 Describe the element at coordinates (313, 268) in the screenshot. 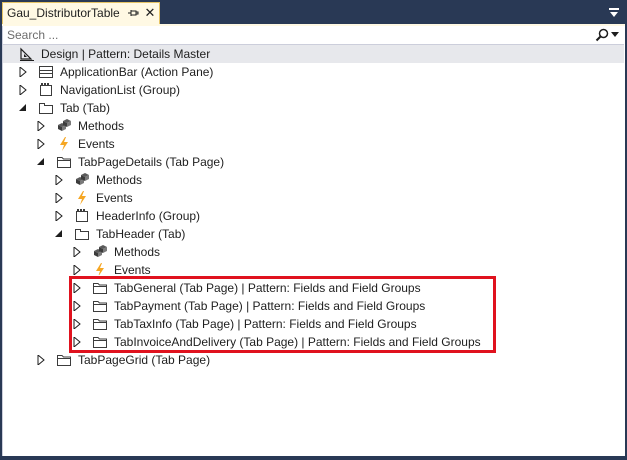

I see `tree-node-header-events: Events` at that location.